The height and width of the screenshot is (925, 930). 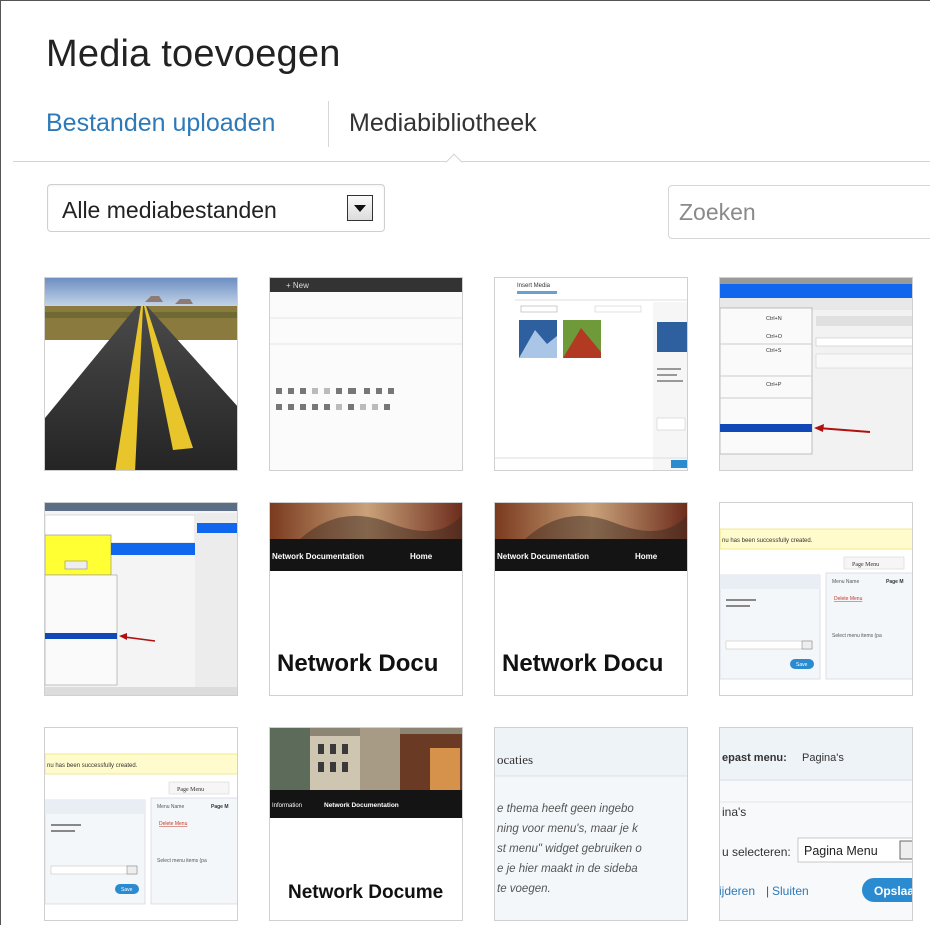 I want to click on modal-title: Media toevoegen, so click(x=193, y=54).